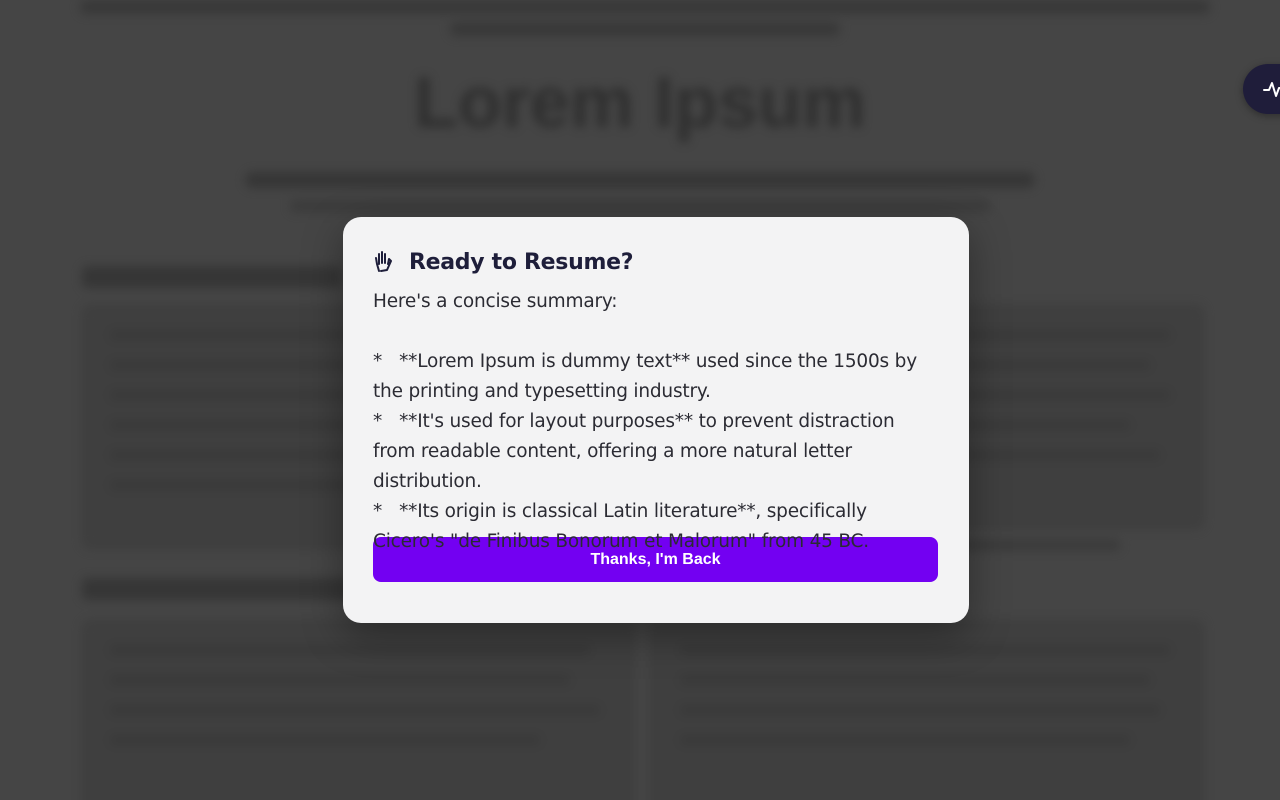  Describe the element at coordinates (656, 262) in the screenshot. I see `modal-header: Ready to Resume?` at that location.